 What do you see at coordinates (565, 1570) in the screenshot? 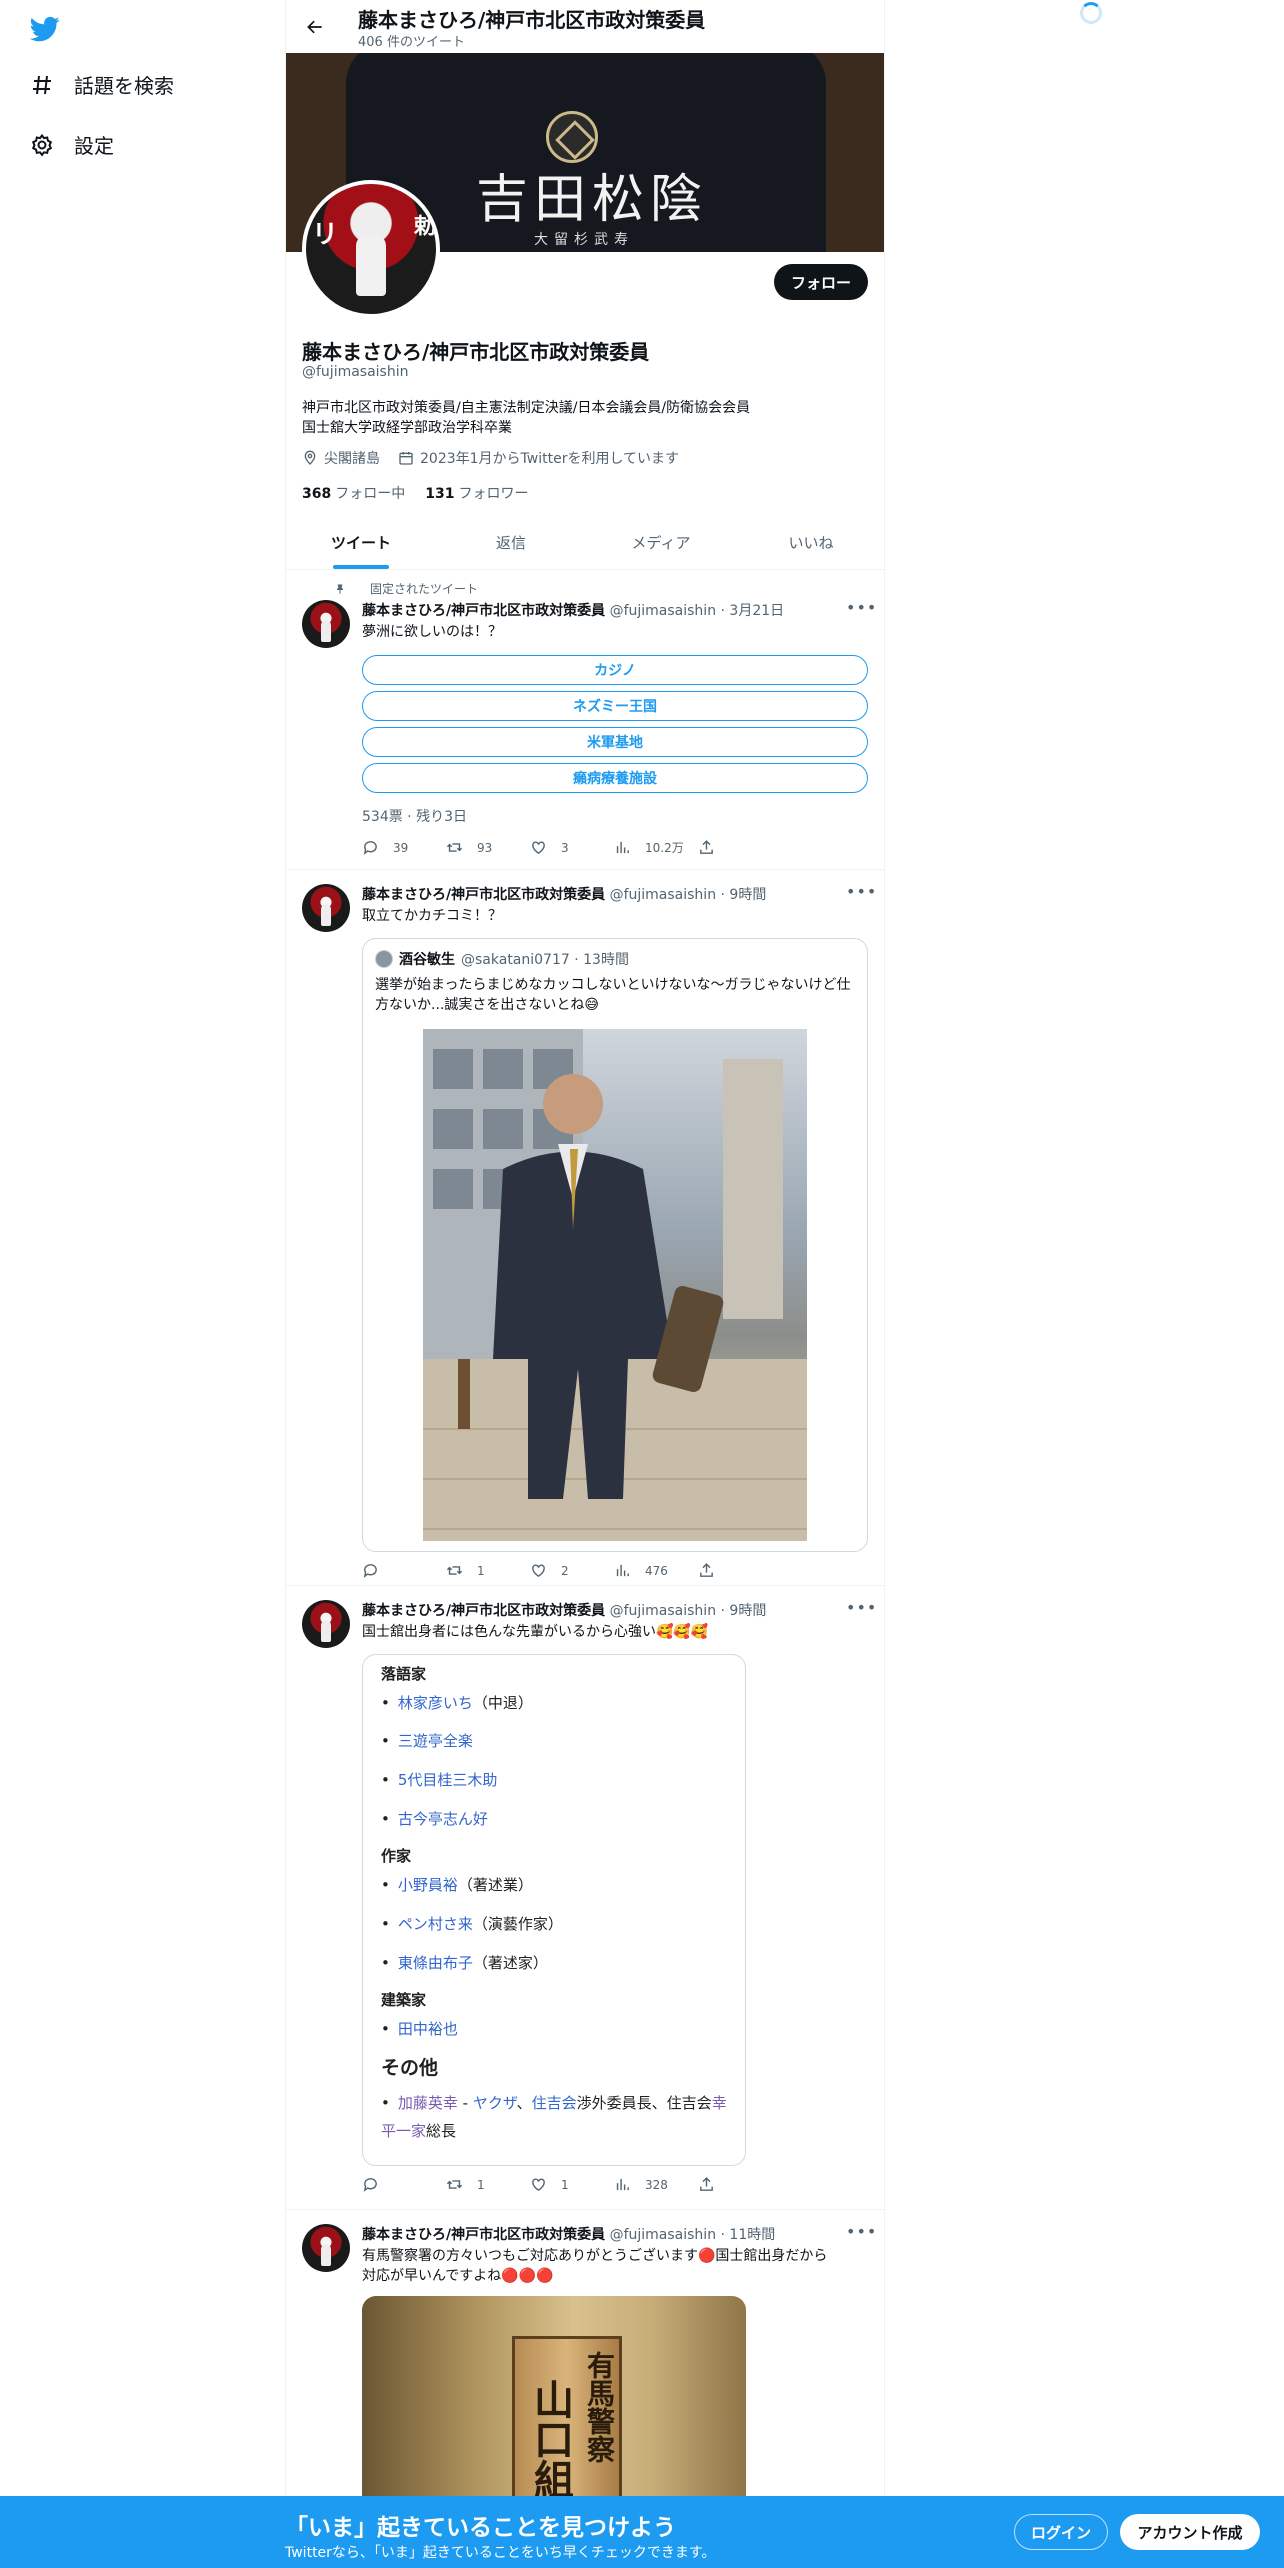
I see `like-count: 2` at bounding box center [565, 1570].